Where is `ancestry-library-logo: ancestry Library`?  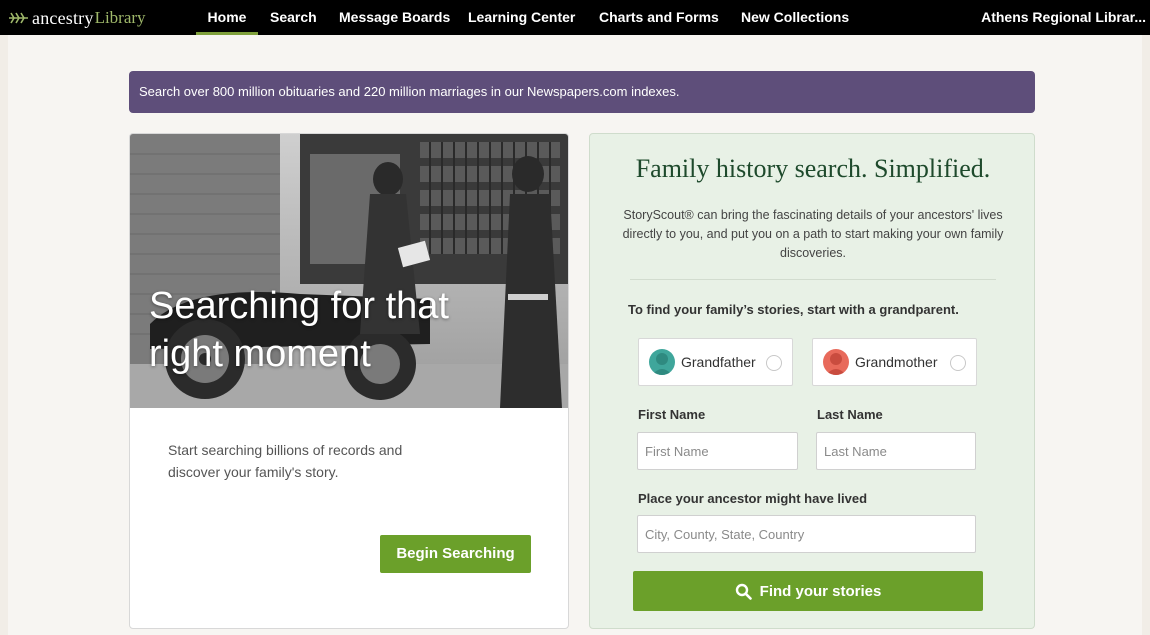
ancestry-library-logo: ancestry Library is located at coordinates (77, 18).